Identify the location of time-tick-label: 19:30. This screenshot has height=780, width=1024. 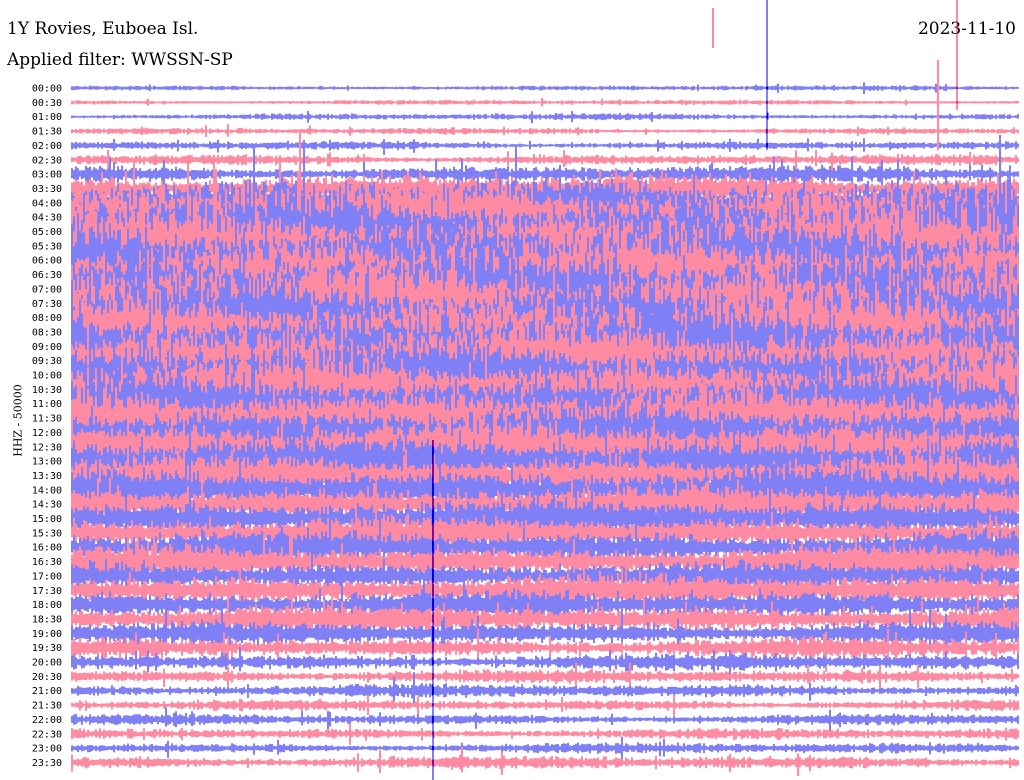
(47, 648).